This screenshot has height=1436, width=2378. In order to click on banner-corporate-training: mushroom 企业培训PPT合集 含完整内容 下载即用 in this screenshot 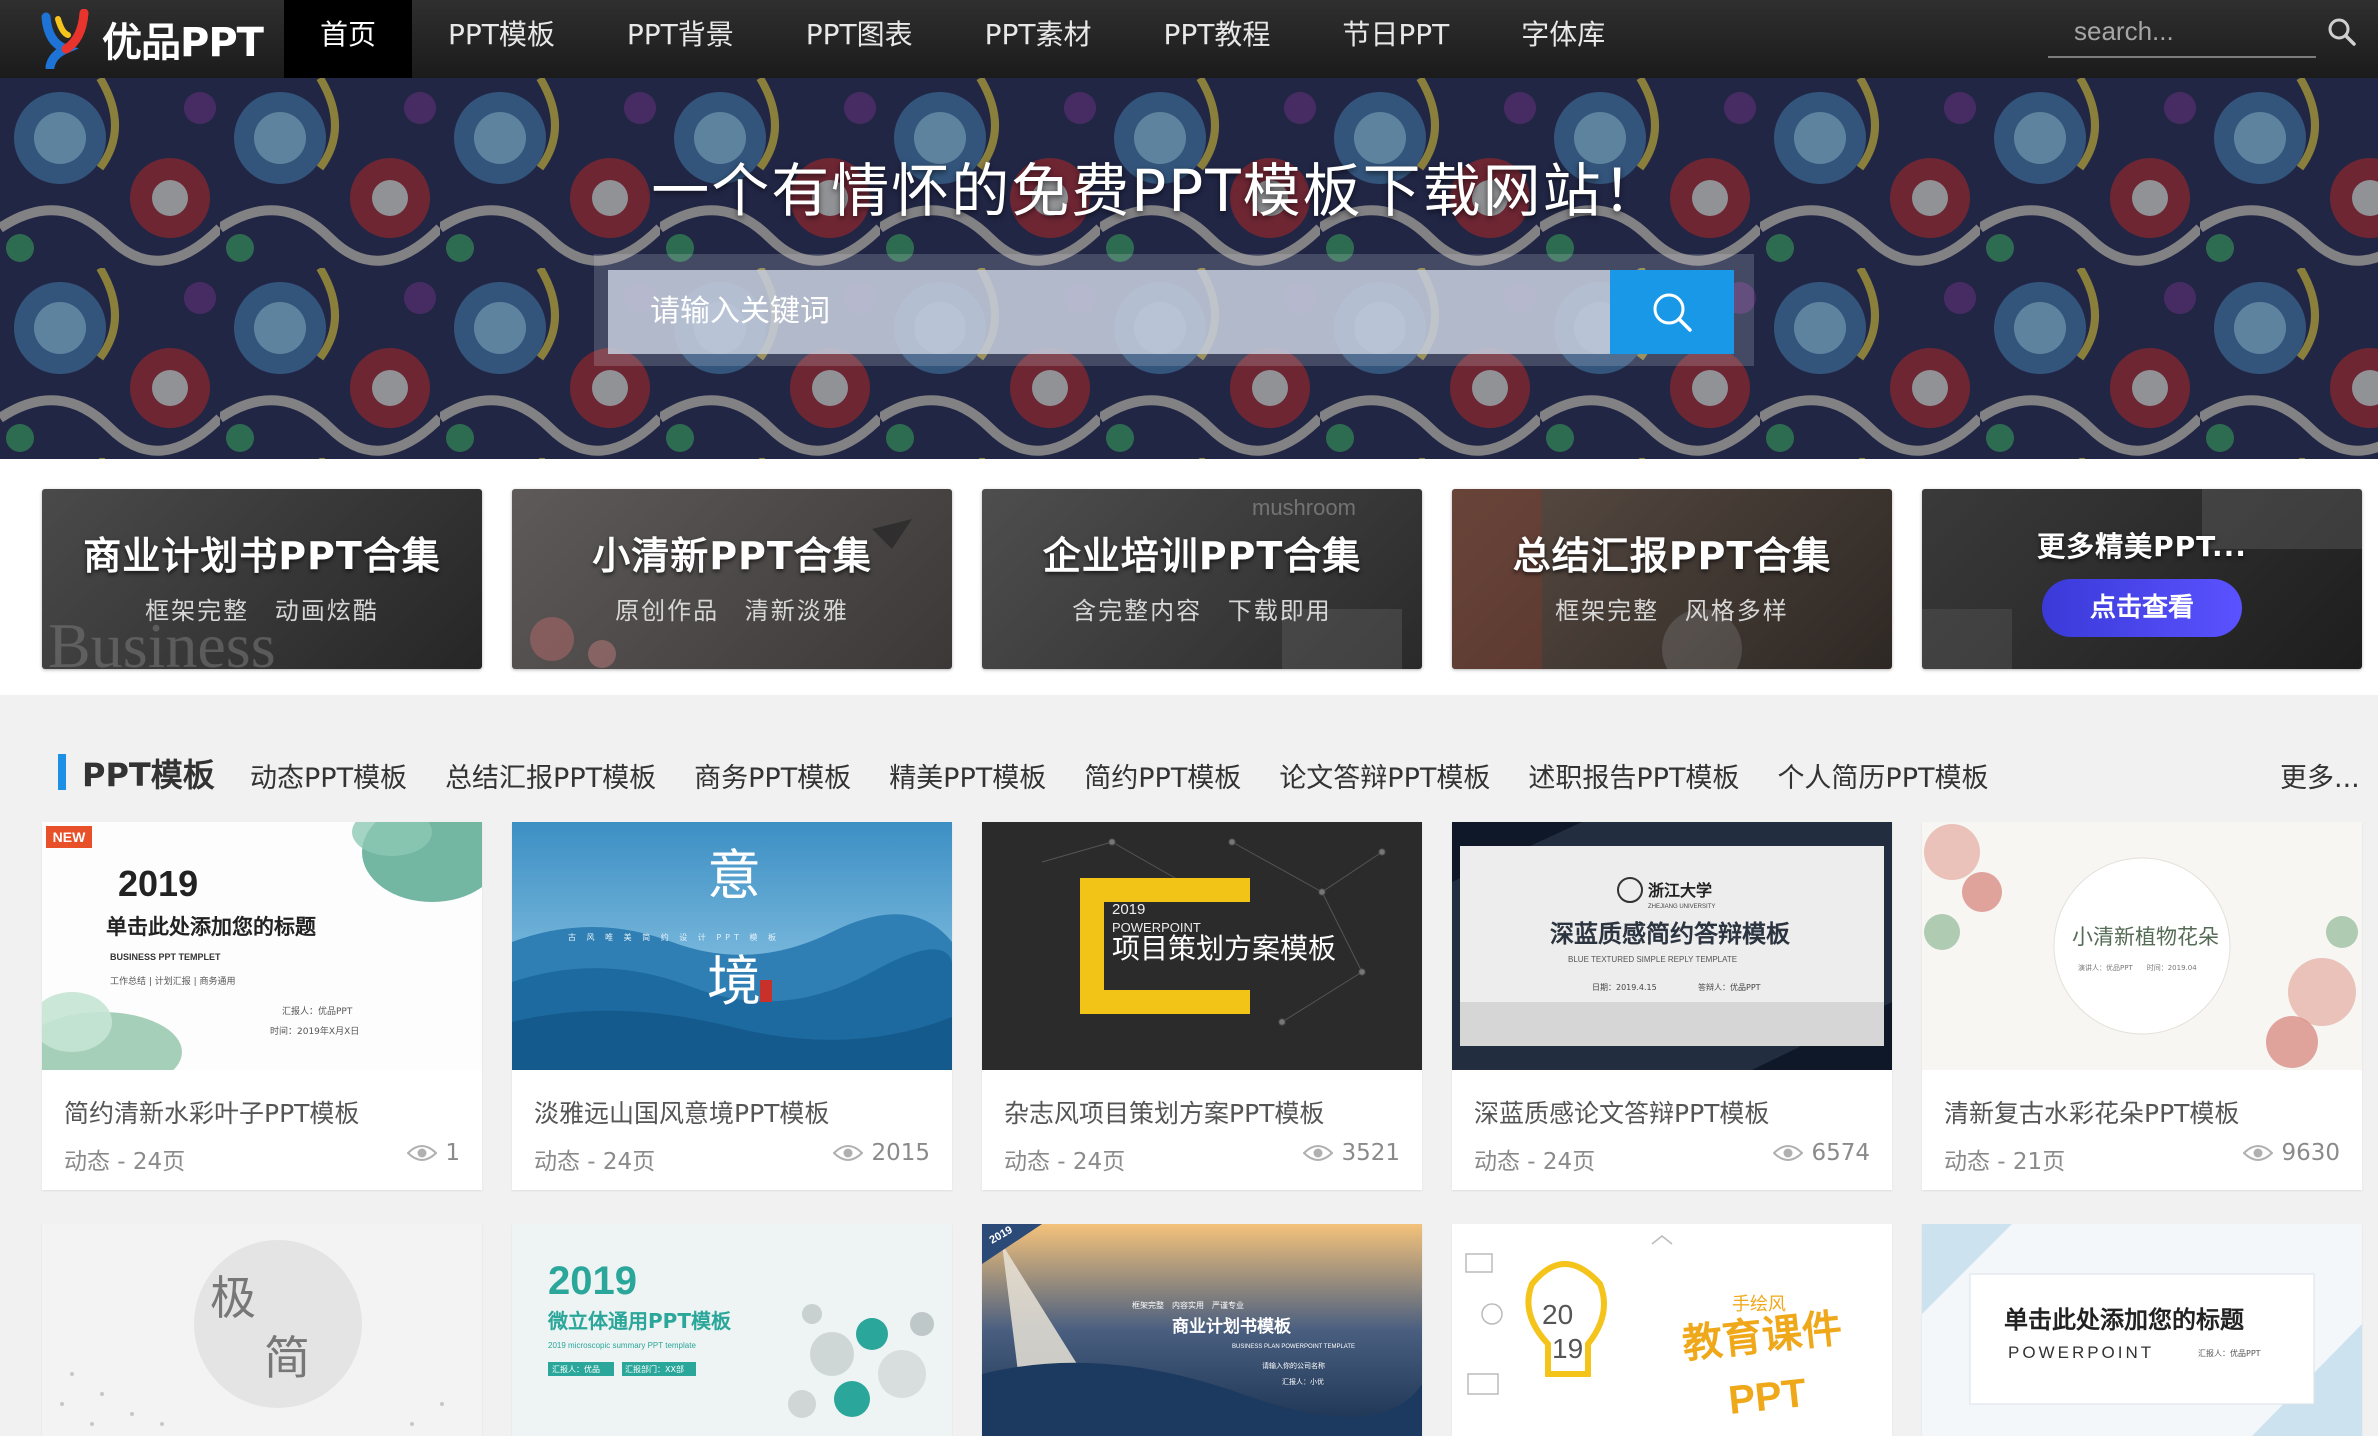, I will do `click(1202, 579)`.